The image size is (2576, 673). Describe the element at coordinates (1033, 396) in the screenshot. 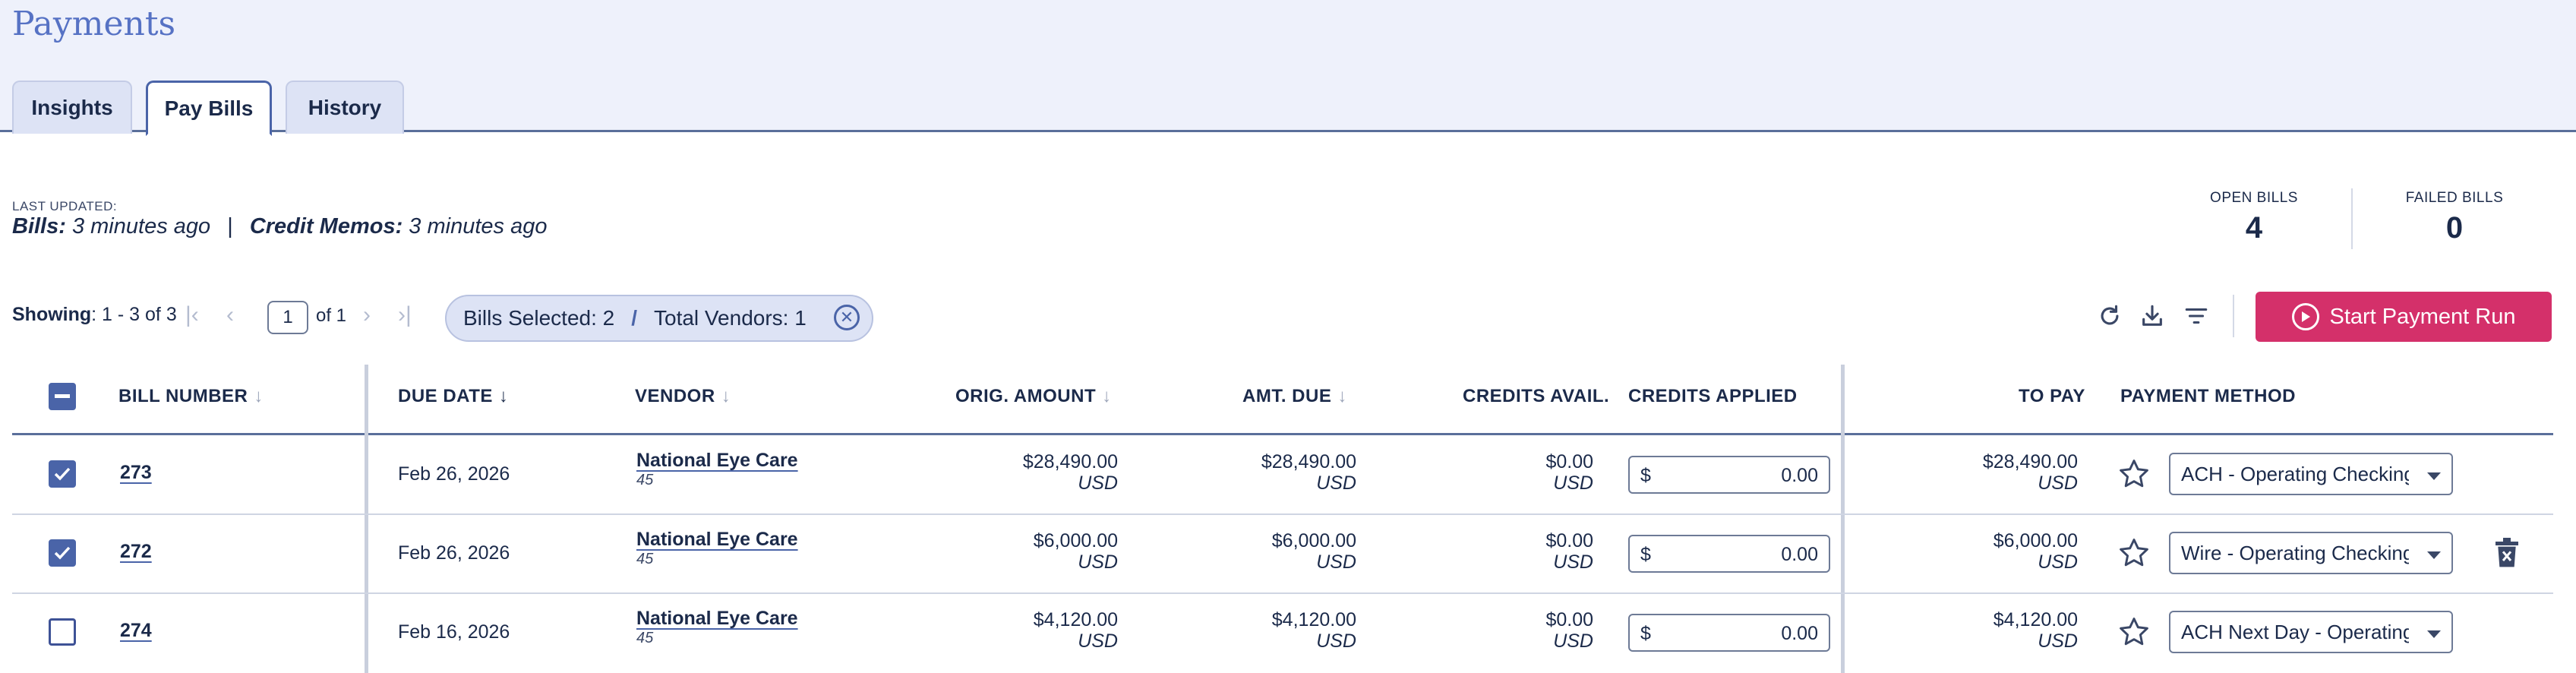

I see `header-orig-amount: ORIG. AMOUNT ↓` at that location.